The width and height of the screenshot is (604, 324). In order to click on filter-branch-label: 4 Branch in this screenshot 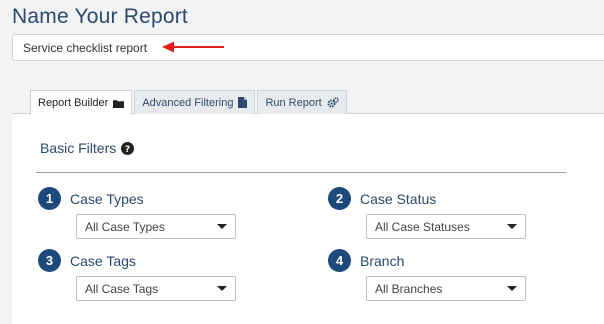, I will do `click(366, 260)`.